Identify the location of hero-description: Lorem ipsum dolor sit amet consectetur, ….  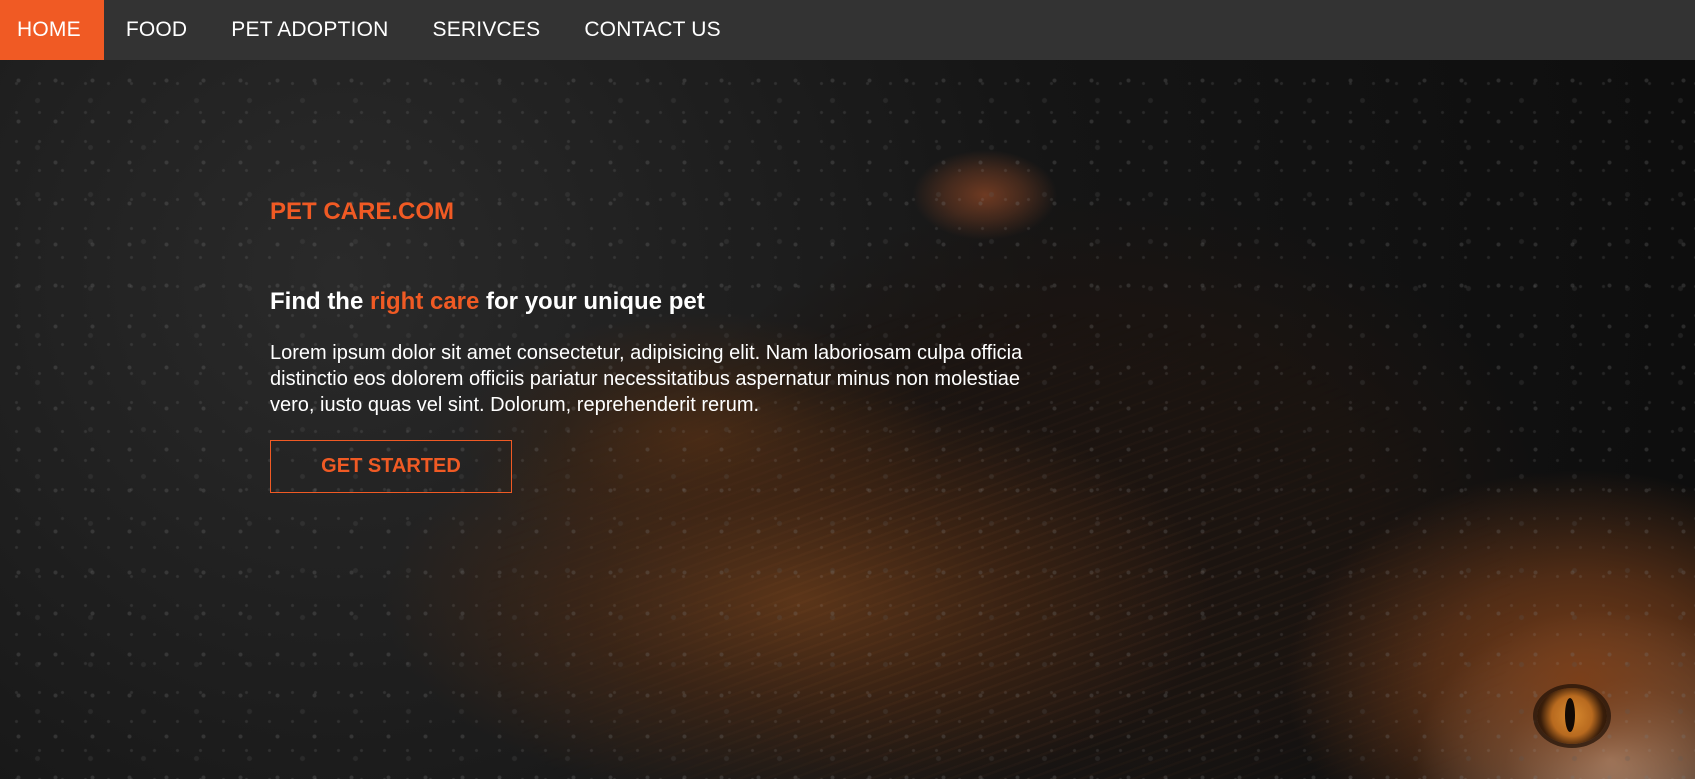
(646, 379).